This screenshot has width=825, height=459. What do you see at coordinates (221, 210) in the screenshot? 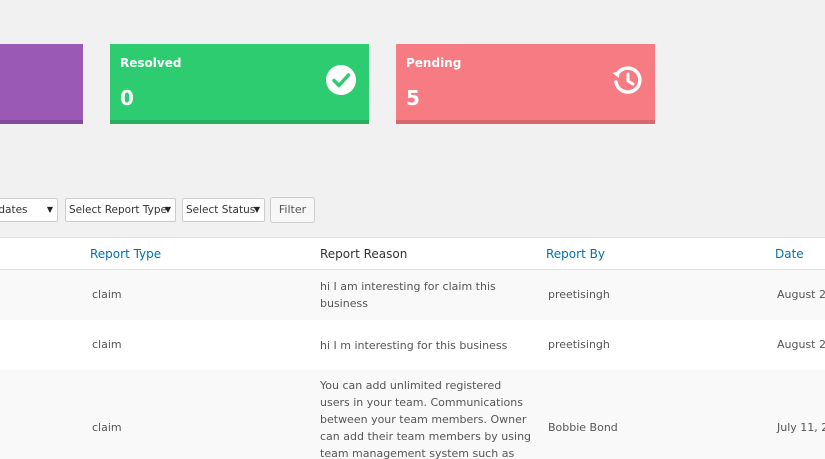
I see `status-label: Select Status` at bounding box center [221, 210].